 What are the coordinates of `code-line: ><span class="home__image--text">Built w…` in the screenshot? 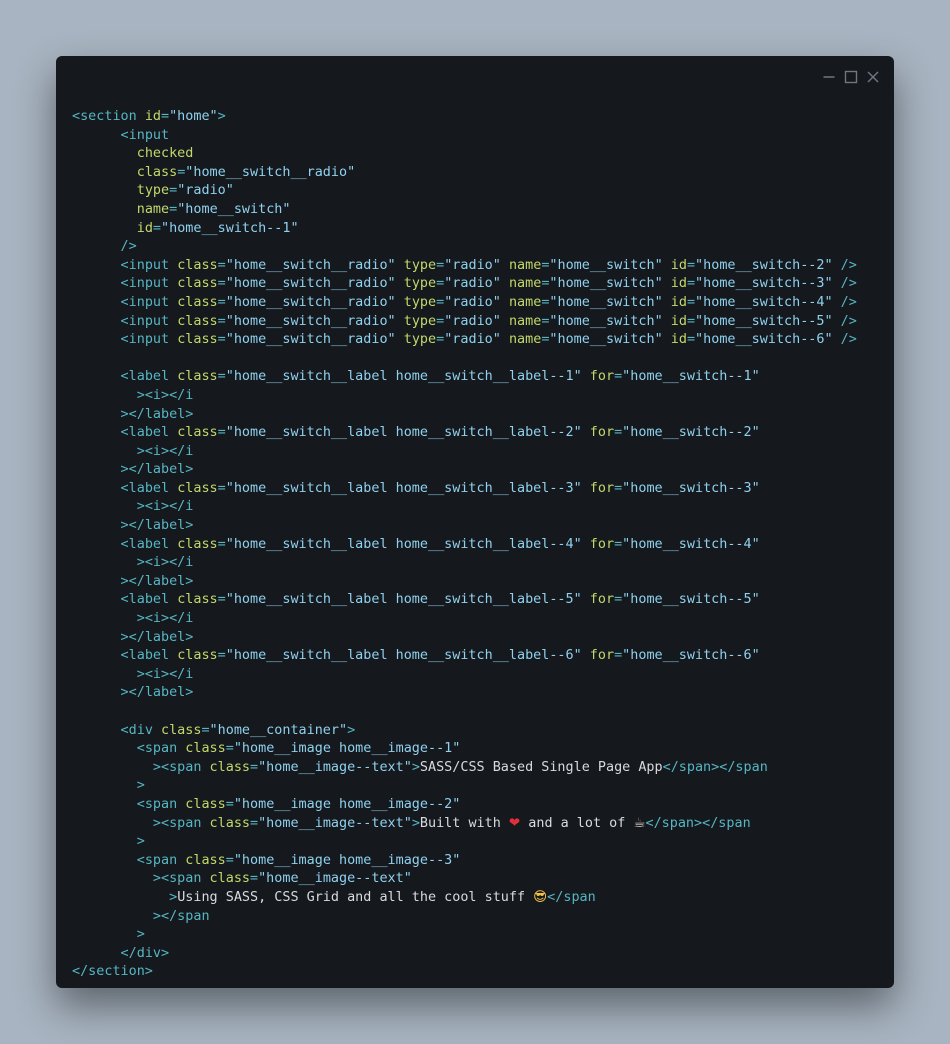 It's located at (483, 824).